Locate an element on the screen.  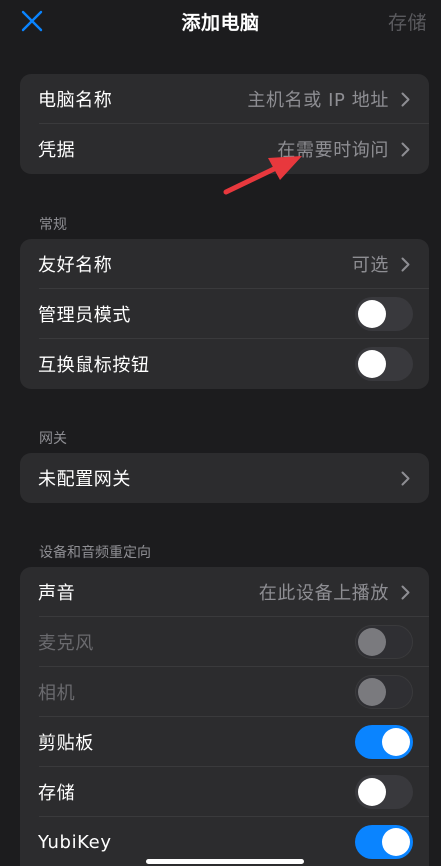
gateway-row: 未配置网关 is located at coordinates (224, 478).